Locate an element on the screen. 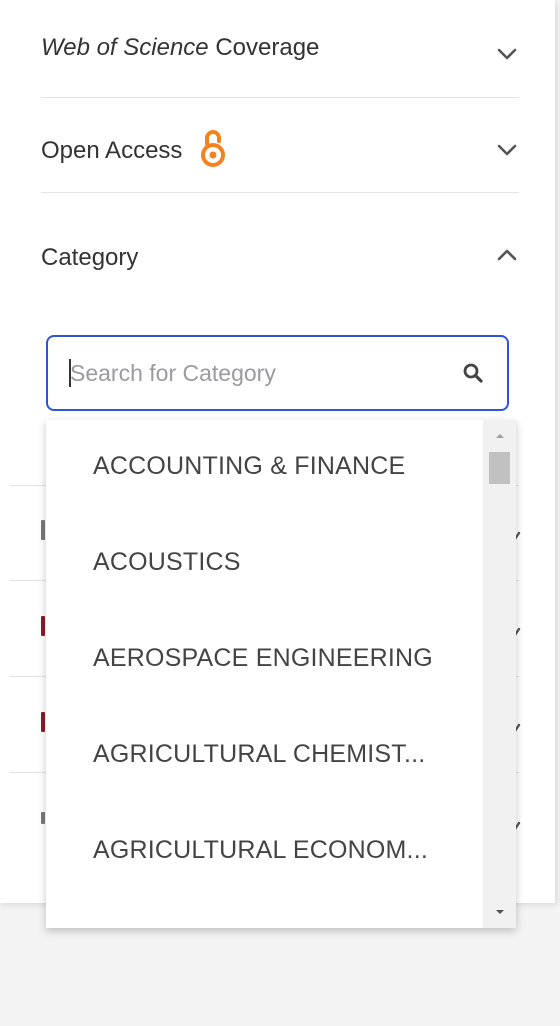 This screenshot has width=560, height=1026. chevron-up-icon is located at coordinates (507, 255).